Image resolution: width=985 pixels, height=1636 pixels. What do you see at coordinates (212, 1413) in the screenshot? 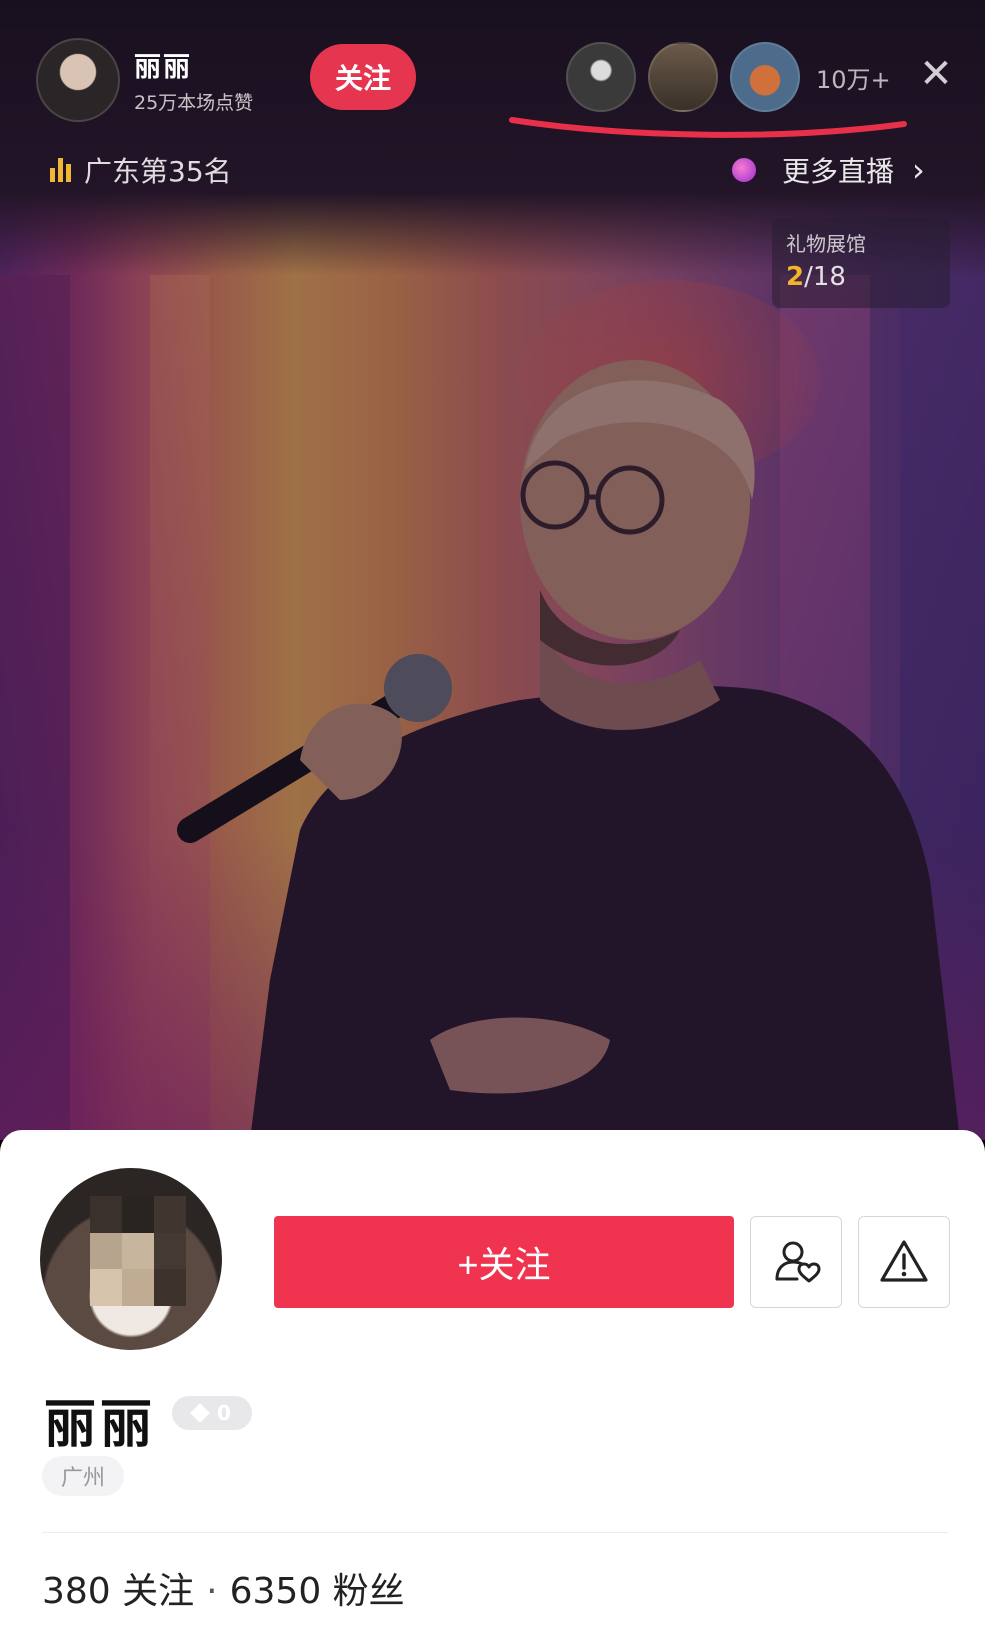
I see `level-badge: 0` at bounding box center [212, 1413].